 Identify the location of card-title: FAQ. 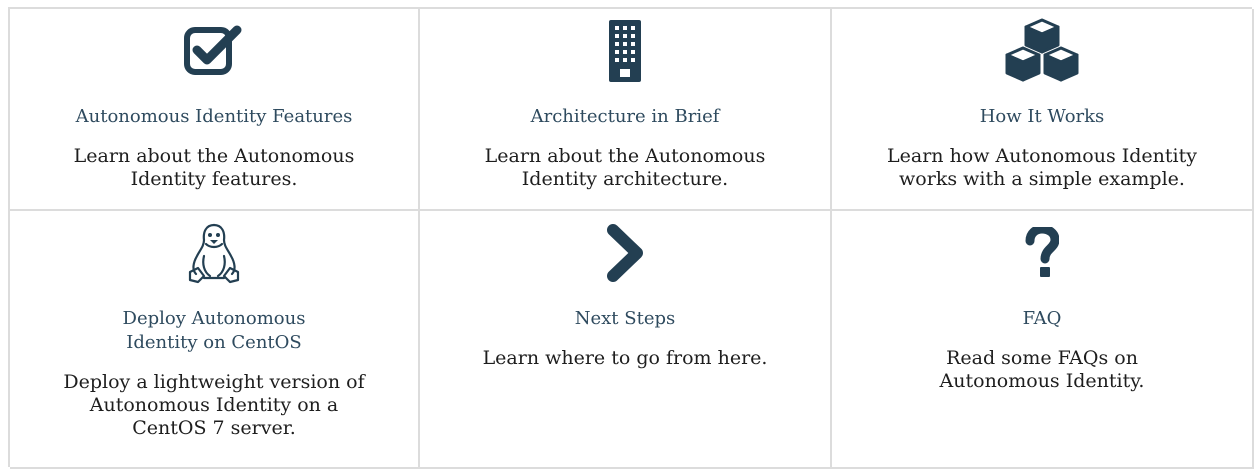
(1042, 319).